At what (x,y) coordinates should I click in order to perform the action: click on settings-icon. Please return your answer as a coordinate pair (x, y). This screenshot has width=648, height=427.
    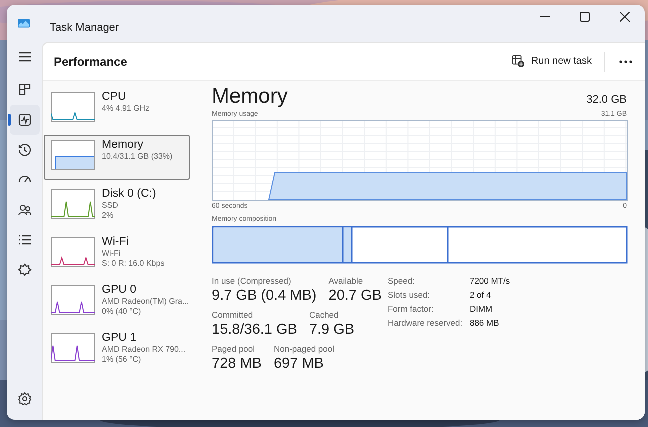
    Looking at the image, I should click on (25, 399).